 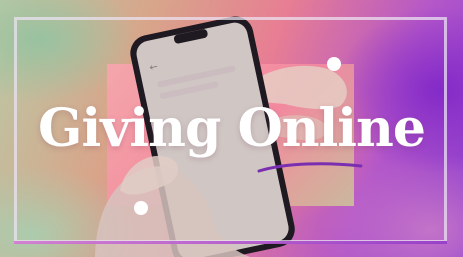 What do you see at coordinates (230, 242) in the screenshot?
I see `frame-bottom-accent` at bounding box center [230, 242].